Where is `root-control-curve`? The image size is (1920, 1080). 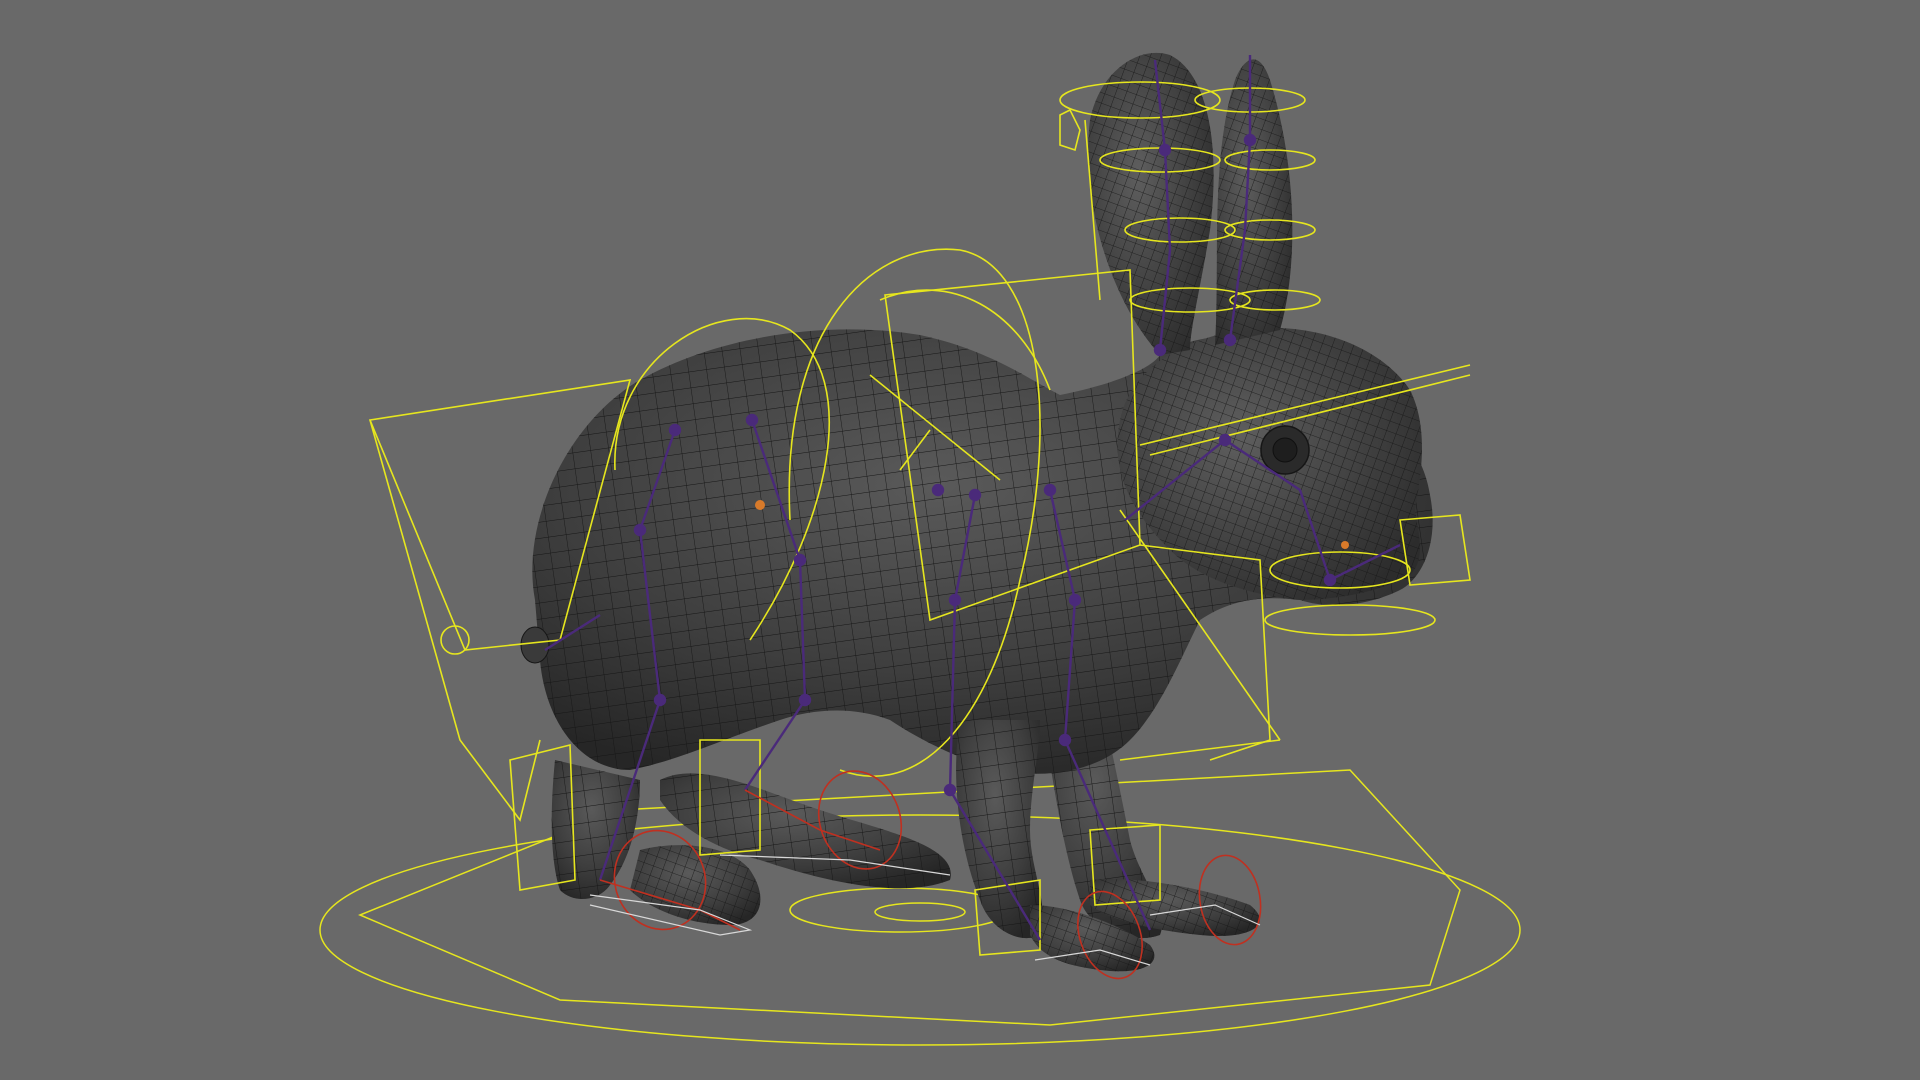 root-control-curve is located at coordinates (909, 897).